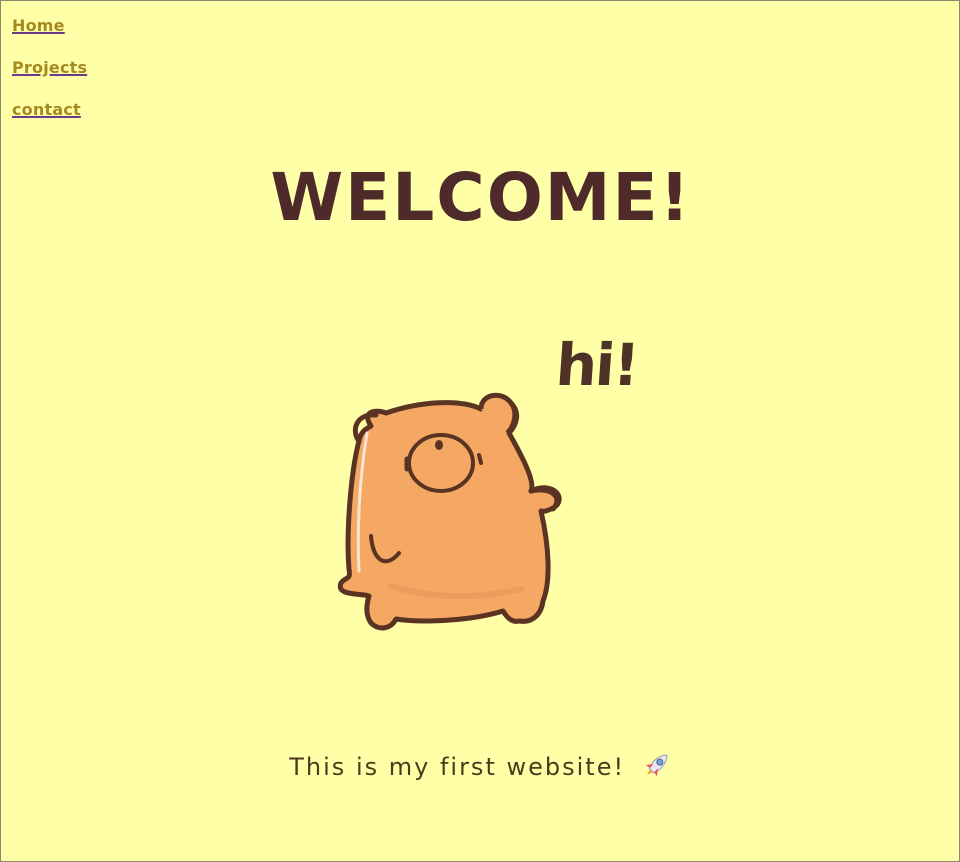 This screenshot has width=960, height=862. Describe the element at coordinates (597, 365) in the screenshot. I see `speech-text: hi!` at that location.